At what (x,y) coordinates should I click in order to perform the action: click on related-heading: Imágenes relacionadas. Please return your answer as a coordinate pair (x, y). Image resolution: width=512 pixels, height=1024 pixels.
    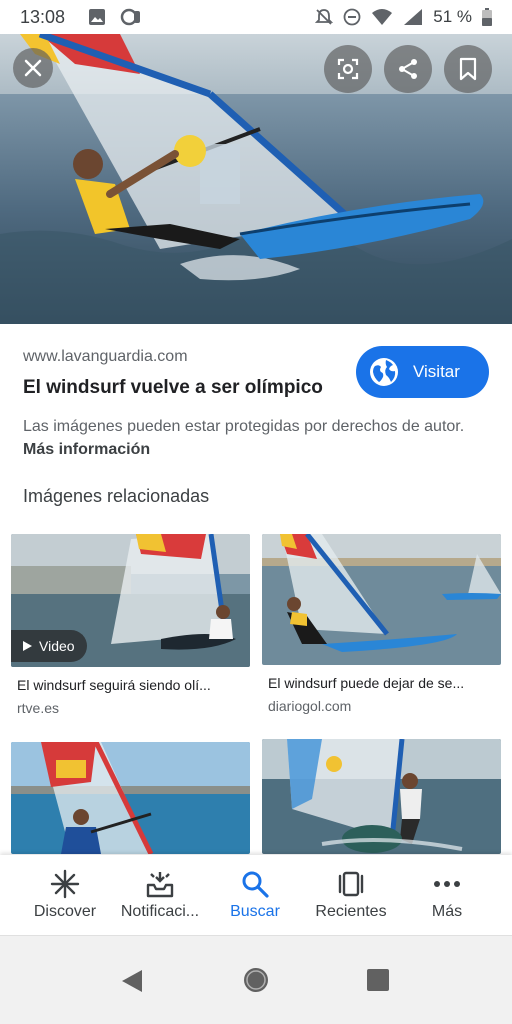
    Looking at the image, I should click on (116, 496).